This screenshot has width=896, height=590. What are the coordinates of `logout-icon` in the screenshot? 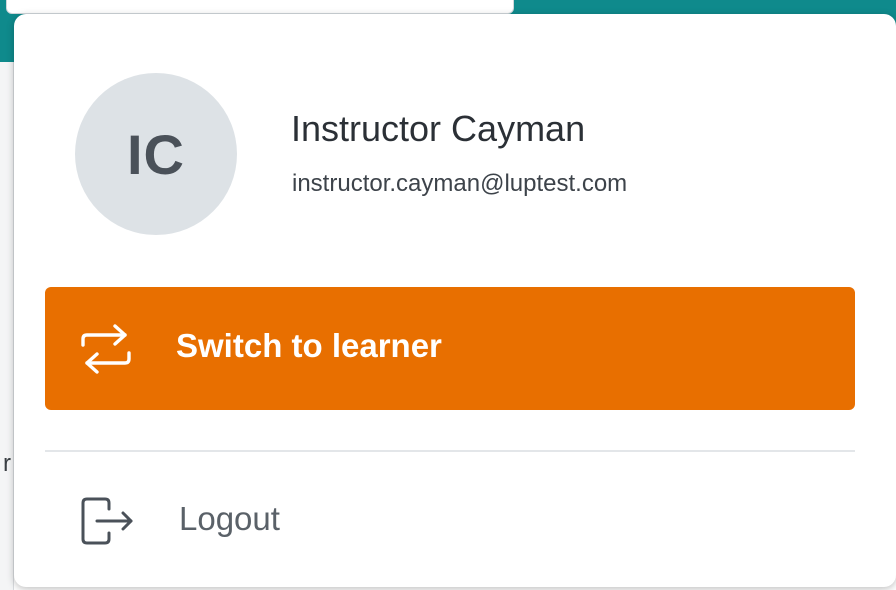 It's located at (107, 521).